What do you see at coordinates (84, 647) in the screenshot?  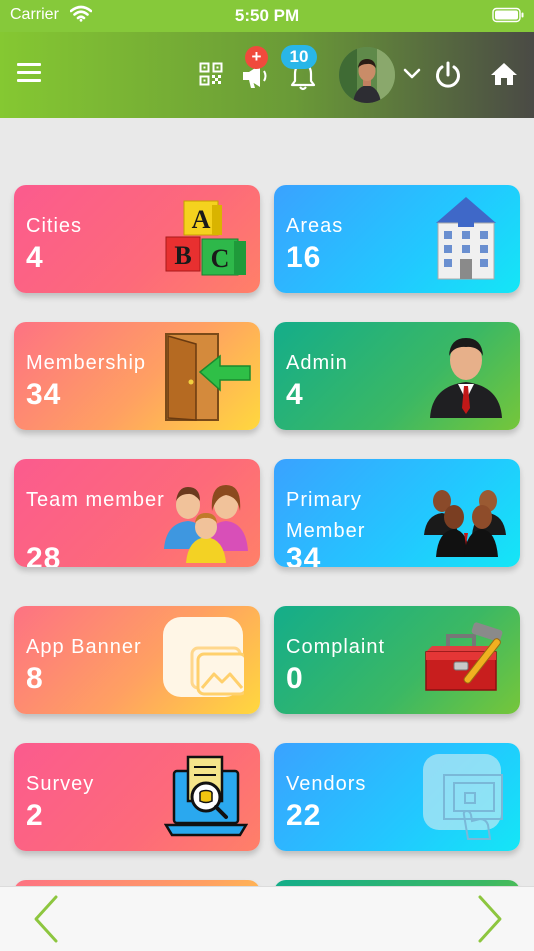 I see `card-label: App Banner` at bounding box center [84, 647].